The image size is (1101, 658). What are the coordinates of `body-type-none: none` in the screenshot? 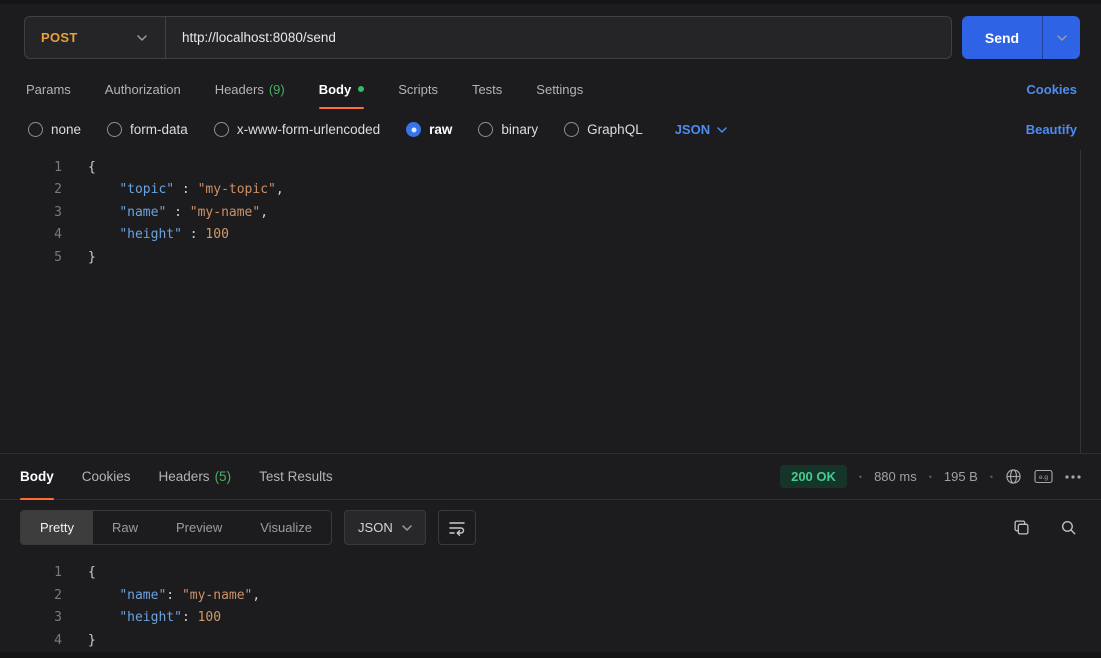 It's located at (54, 129).